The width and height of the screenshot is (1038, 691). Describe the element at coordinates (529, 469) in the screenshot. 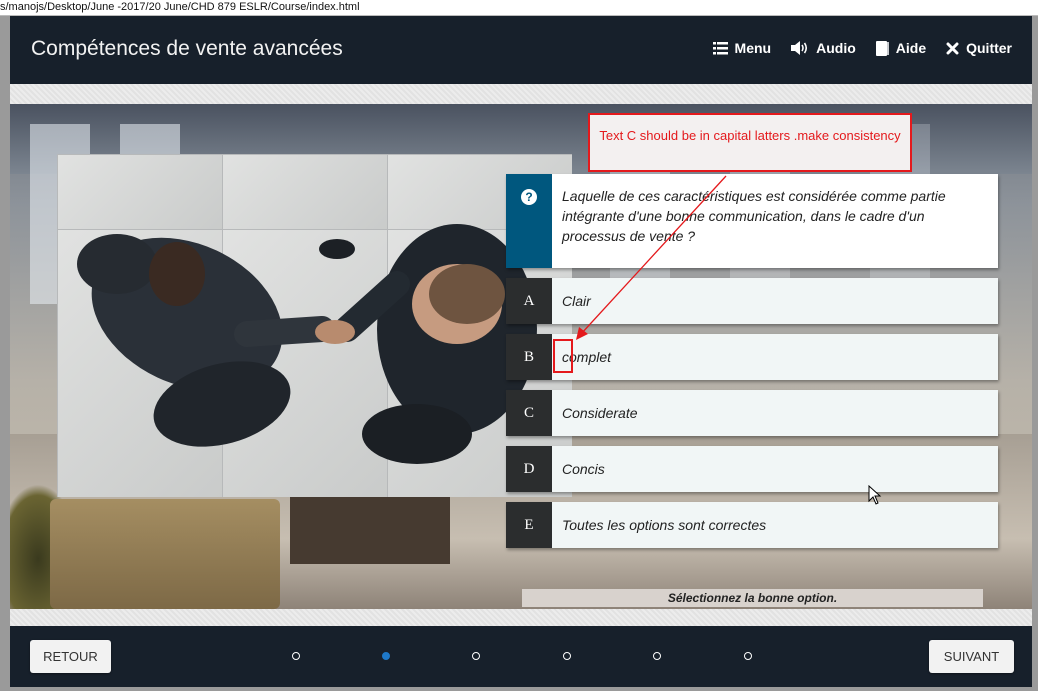

I see `option-letter: D` at that location.